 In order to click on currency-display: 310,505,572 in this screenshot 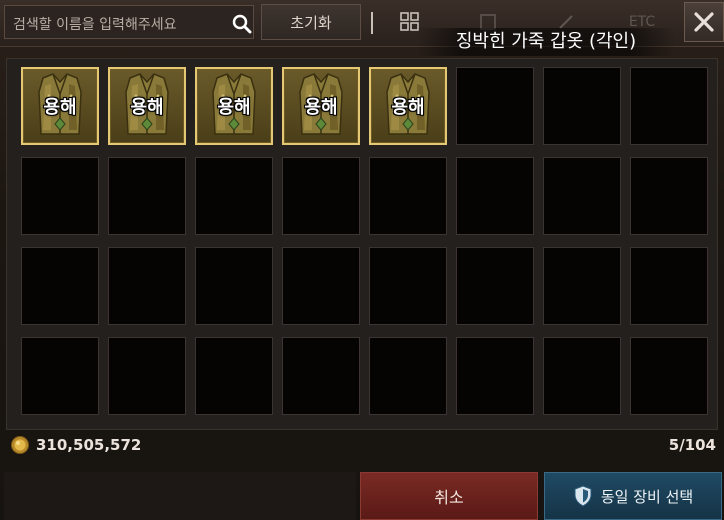, I will do `click(75, 445)`.